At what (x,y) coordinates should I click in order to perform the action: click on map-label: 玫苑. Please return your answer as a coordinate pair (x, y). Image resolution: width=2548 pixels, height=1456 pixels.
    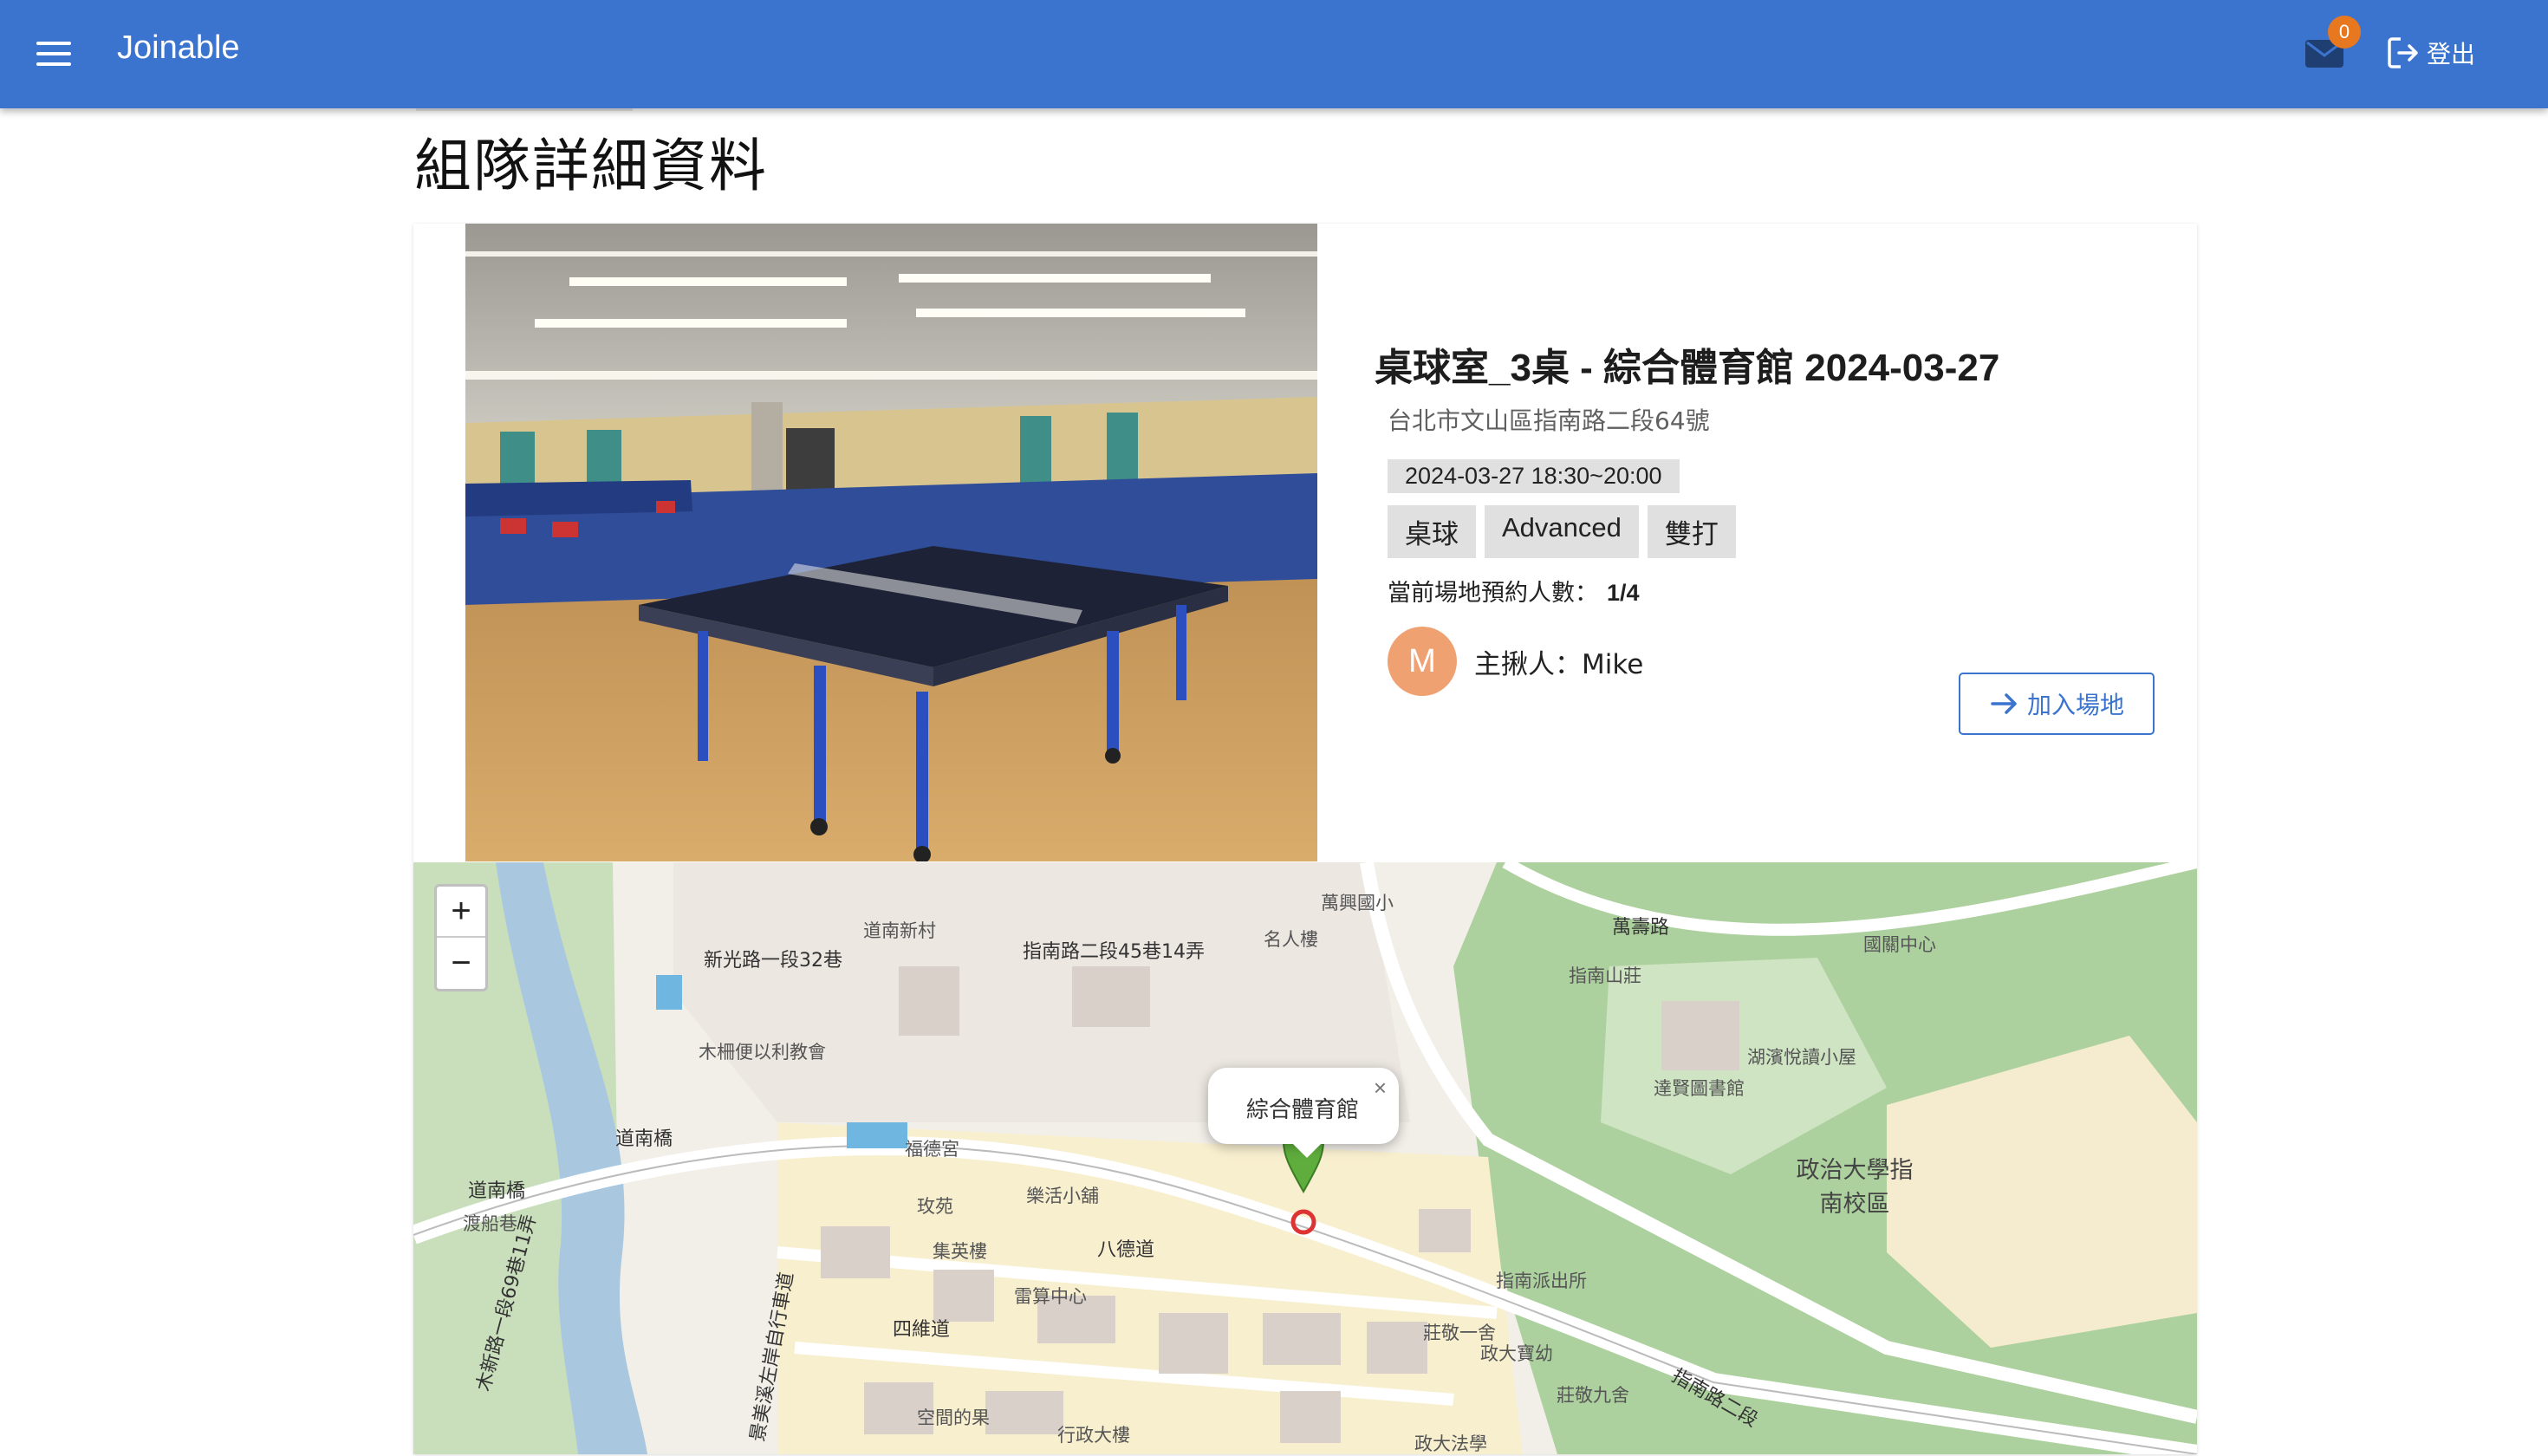
    Looking at the image, I should click on (935, 1206).